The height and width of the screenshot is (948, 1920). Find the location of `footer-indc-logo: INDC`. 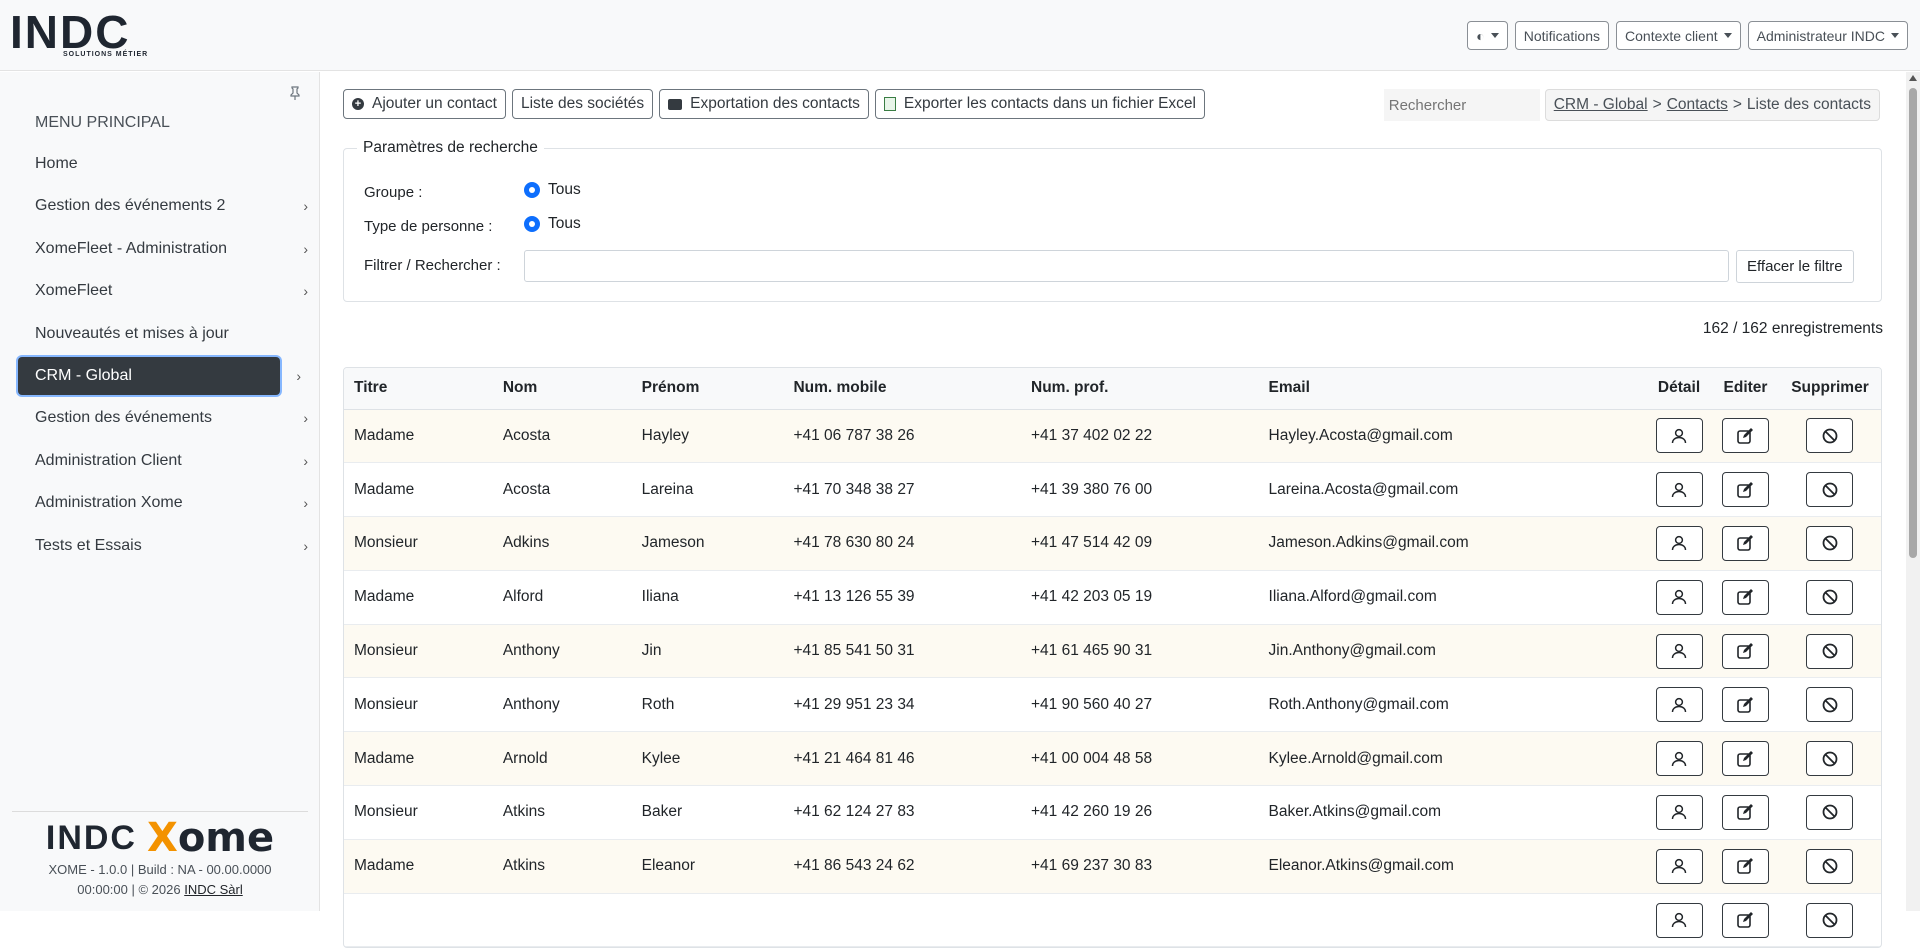

footer-indc-logo: INDC is located at coordinates (91, 837).